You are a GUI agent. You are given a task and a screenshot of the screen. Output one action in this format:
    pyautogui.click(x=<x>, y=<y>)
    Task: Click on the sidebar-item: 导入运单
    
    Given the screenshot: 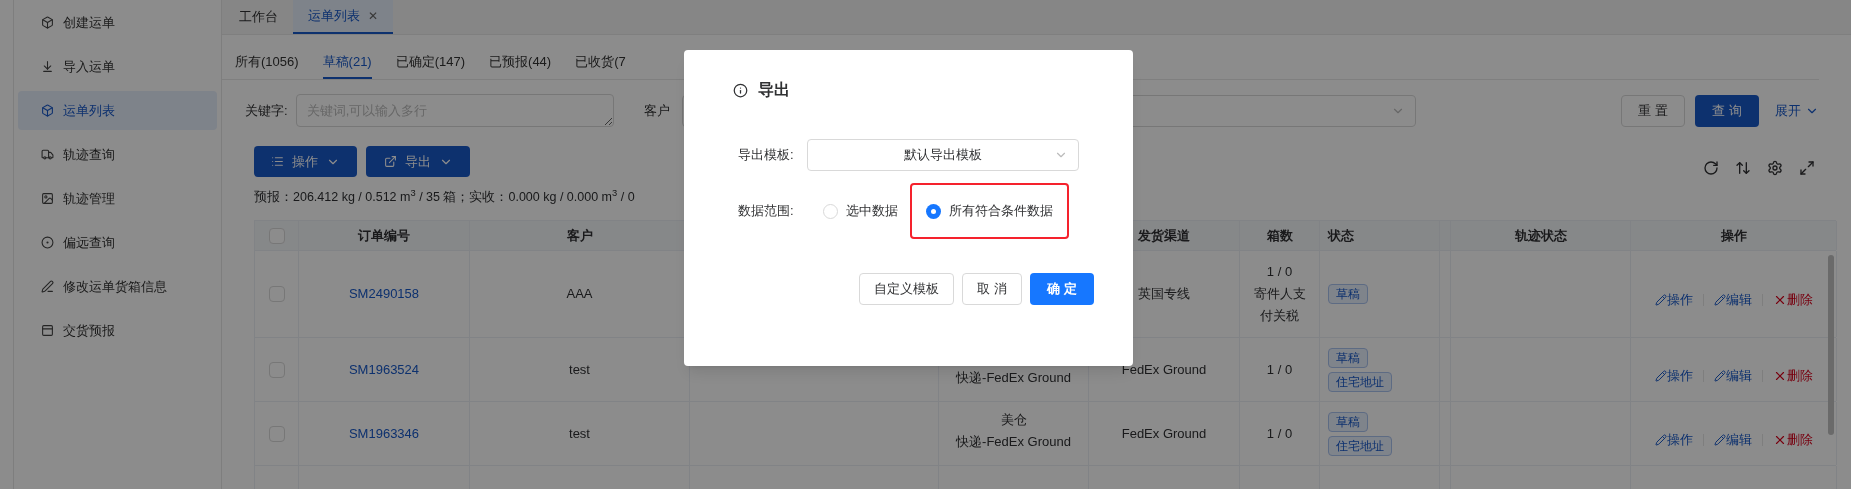 What is the action you would take?
    pyautogui.click(x=117, y=66)
    